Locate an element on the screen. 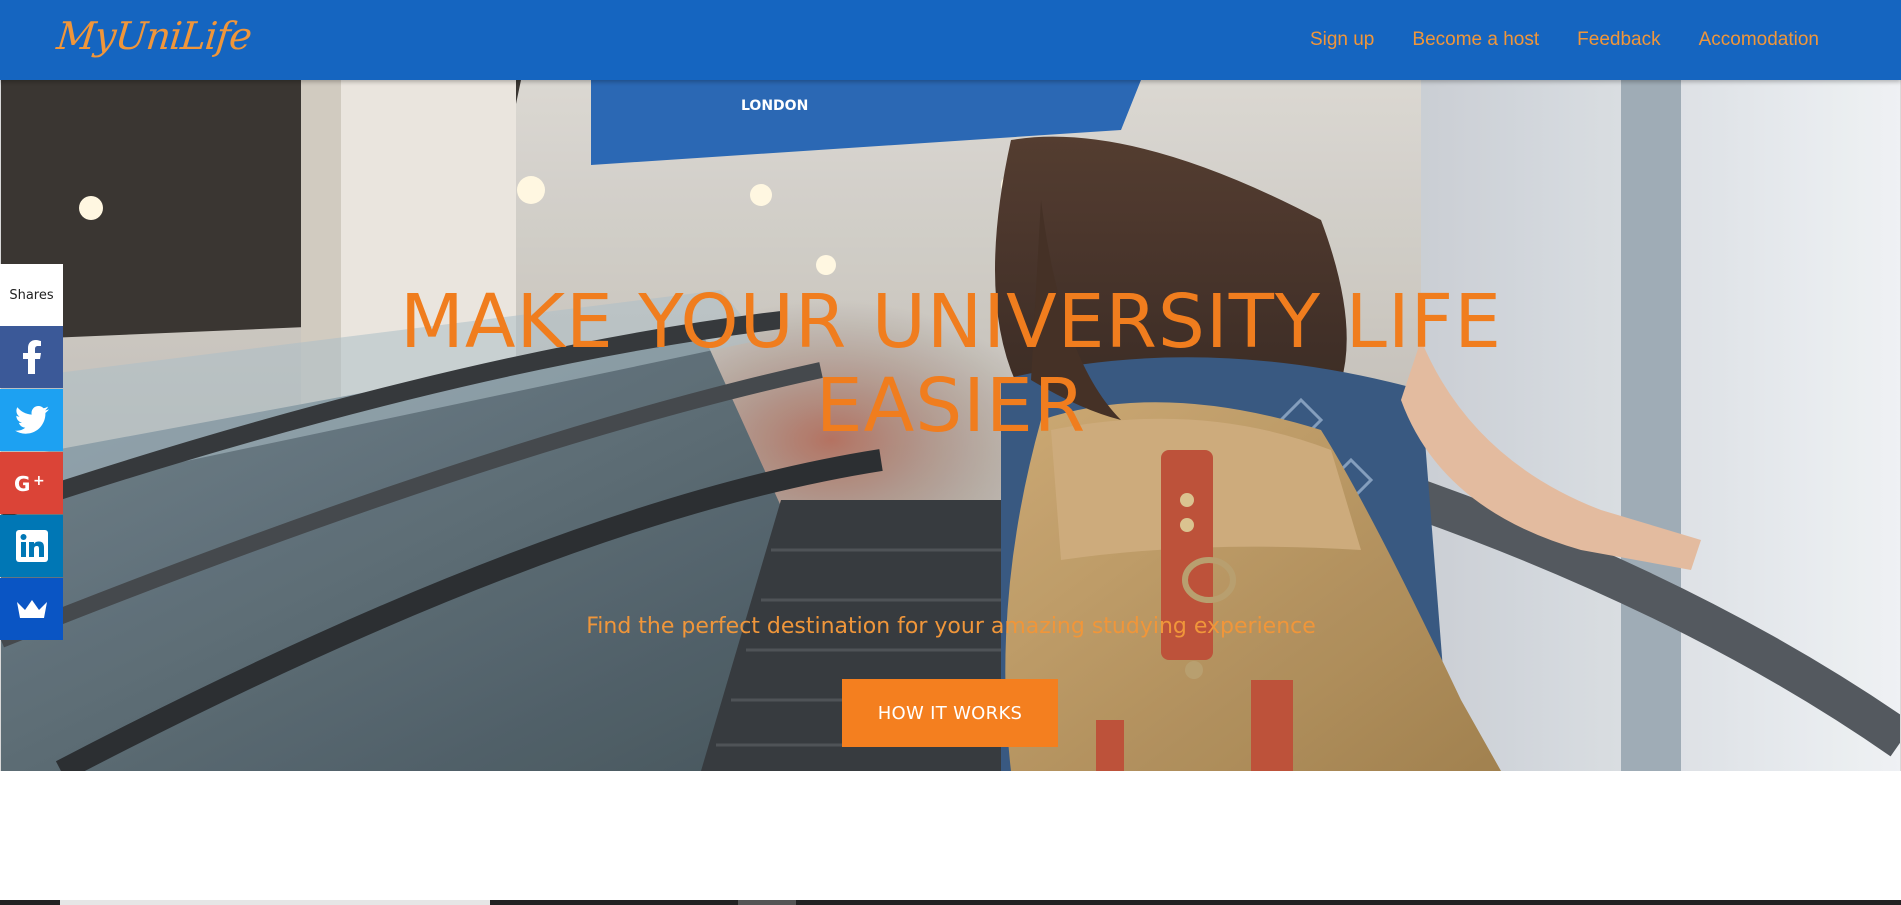 This screenshot has height=905, width=1901. nav-become-host-link: Become a host is located at coordinates (1475, 40).